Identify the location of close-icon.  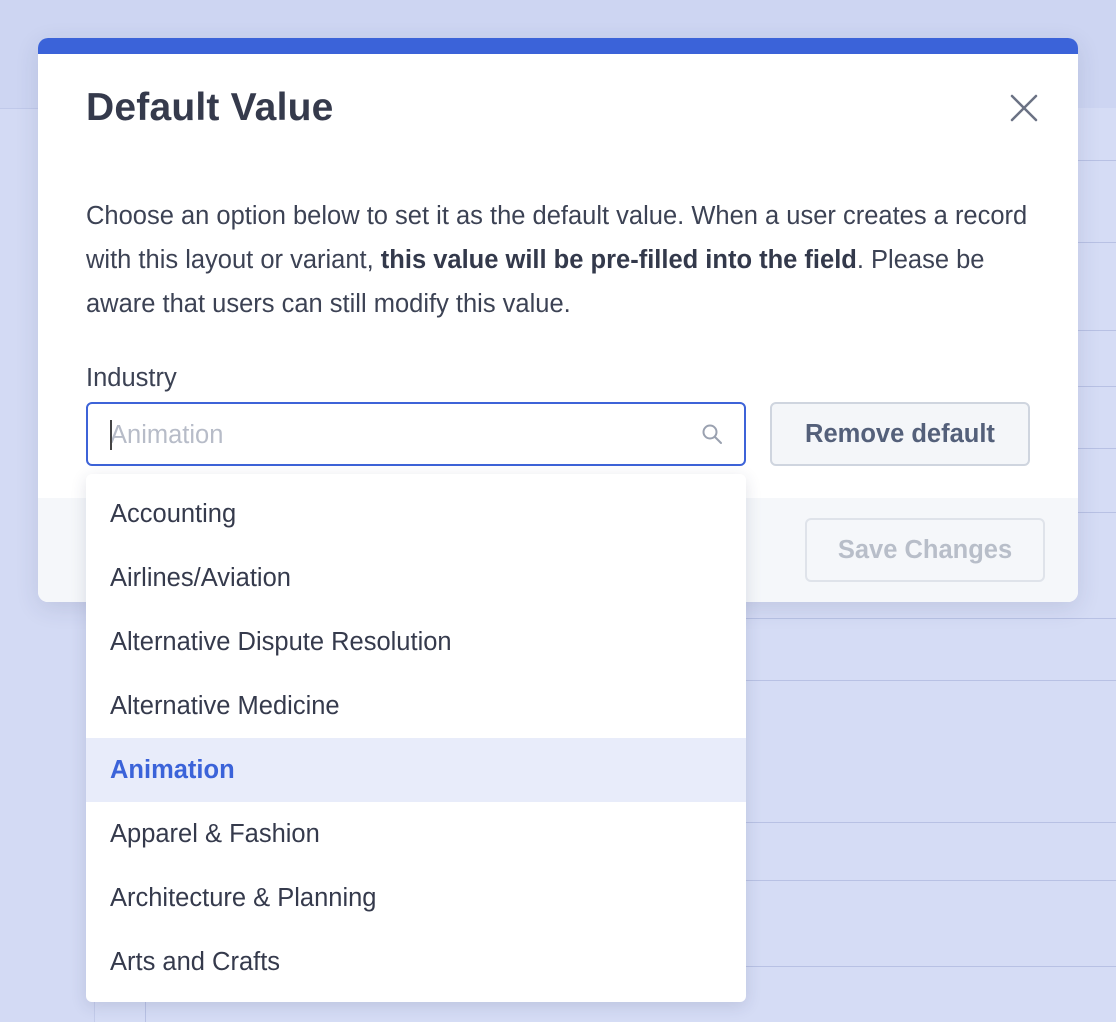
(1024, 108).